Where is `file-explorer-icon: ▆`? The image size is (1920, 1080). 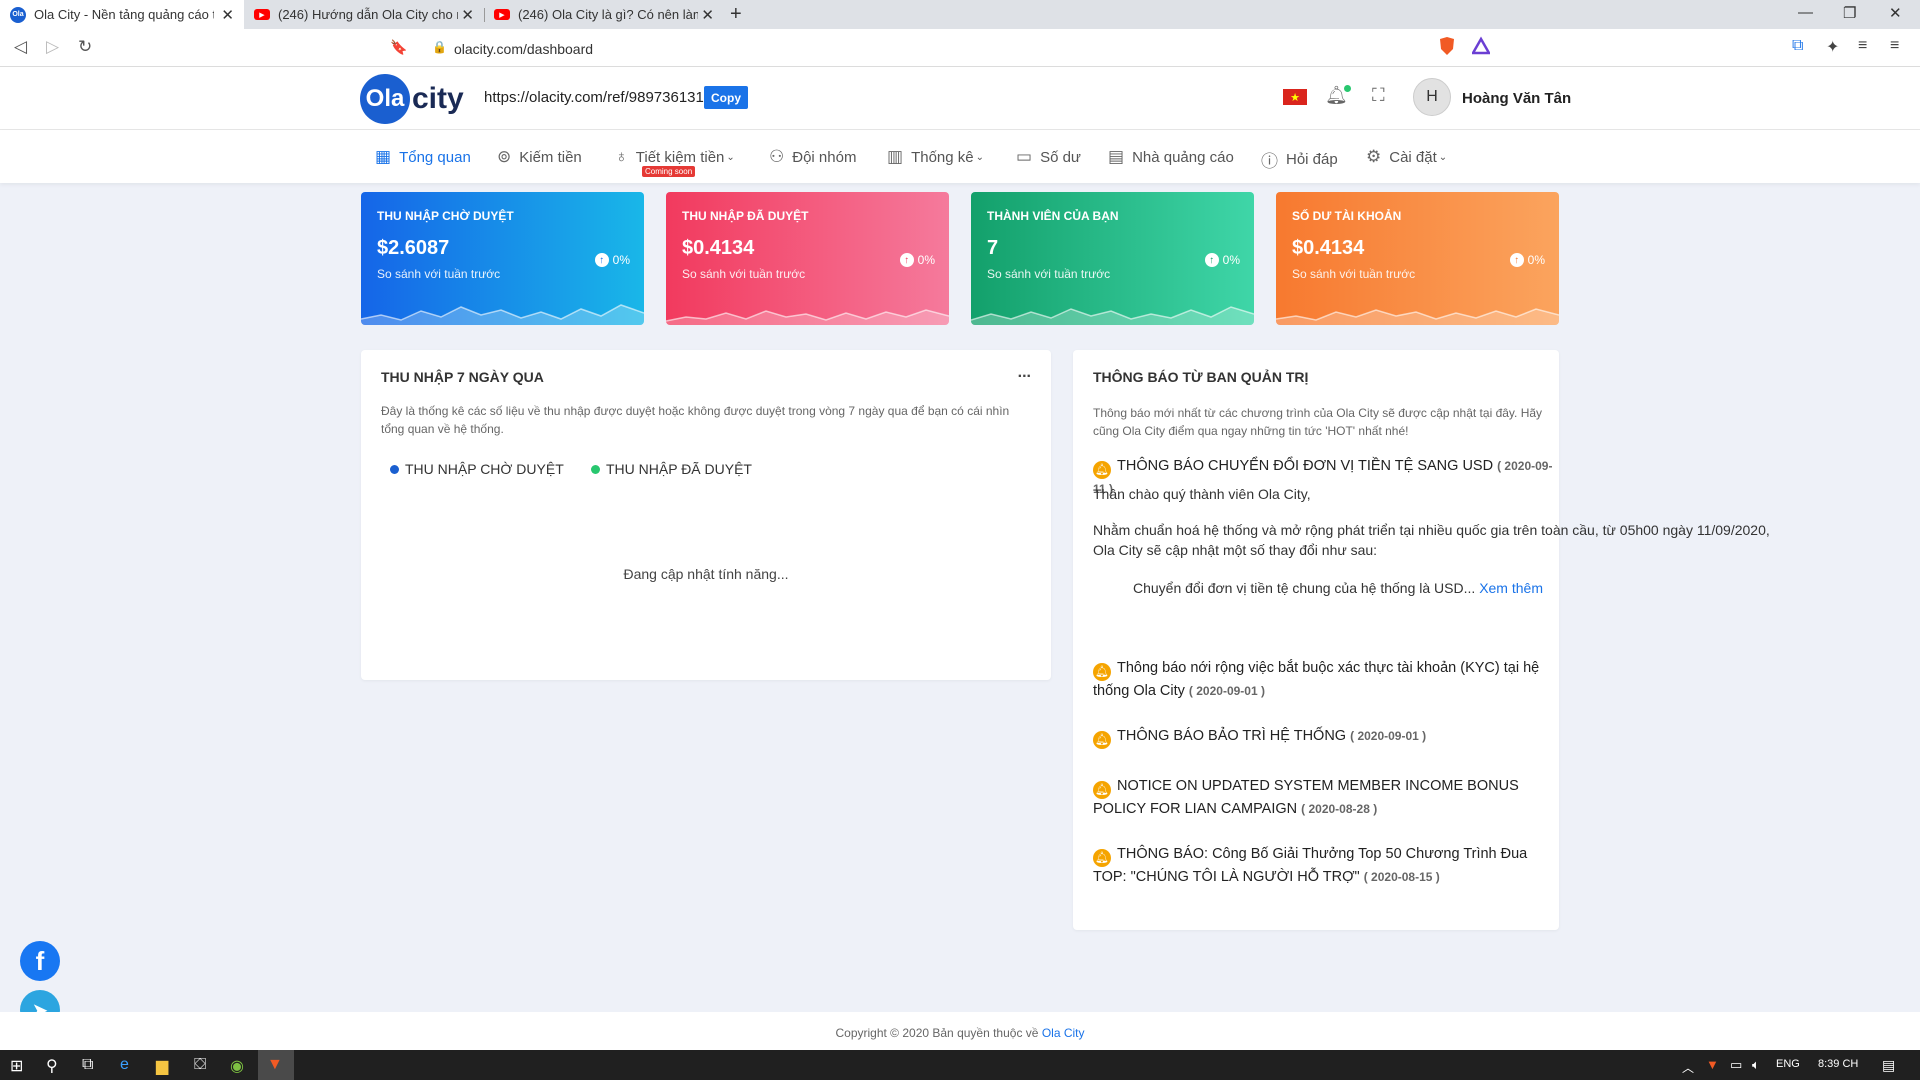
file-explorer-icon: ▆ is located at coordinates (162, 1066).